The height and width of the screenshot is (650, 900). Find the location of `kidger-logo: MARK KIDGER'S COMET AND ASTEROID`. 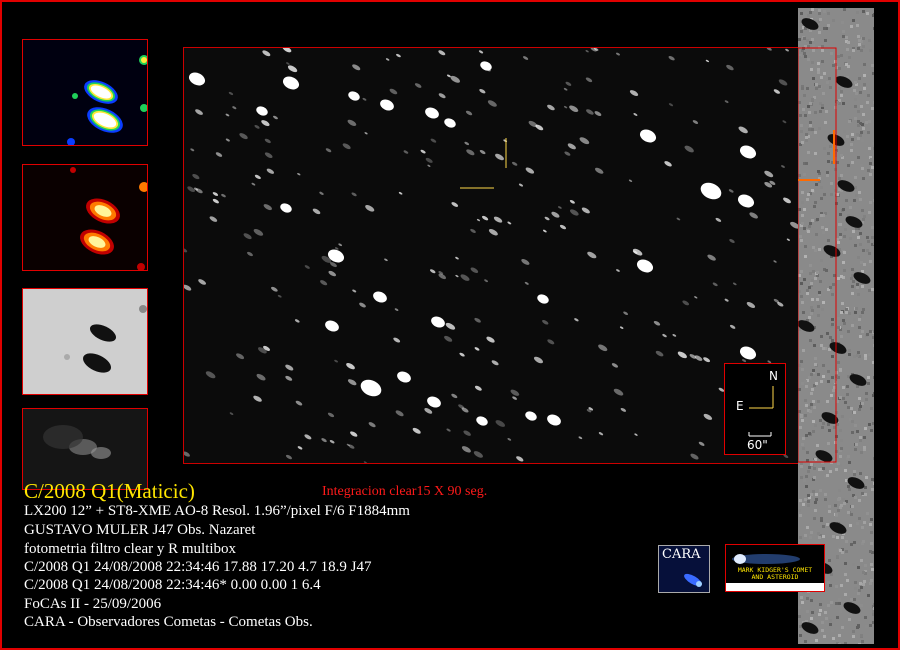

kidger-logo: MARK KIDGER'S COMET AND ASTEROID is located at coordinates (775, 568).